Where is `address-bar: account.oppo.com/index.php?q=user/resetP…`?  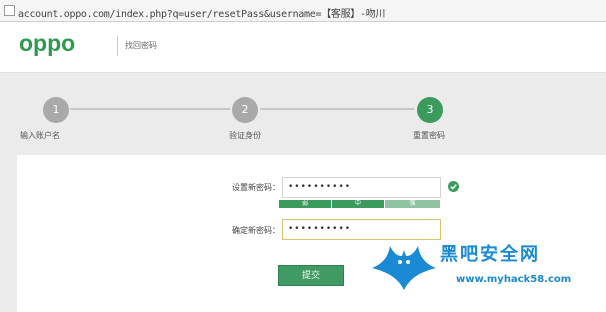
address-bar: account.oppo.com/index.php?q=user/resetP… is located at coordinates (303, 11).